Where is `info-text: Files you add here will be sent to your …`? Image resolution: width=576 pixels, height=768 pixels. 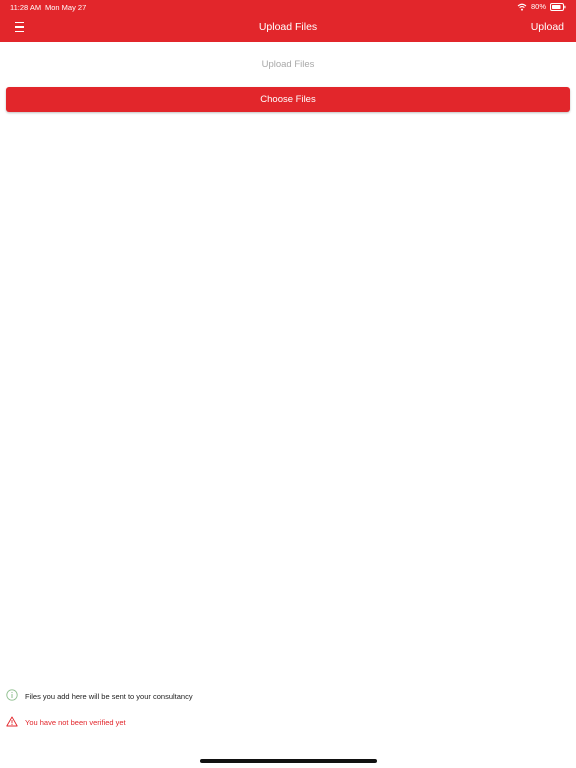
info-text: Files you add here will be sent to your … is located at coordinates (109, 696).